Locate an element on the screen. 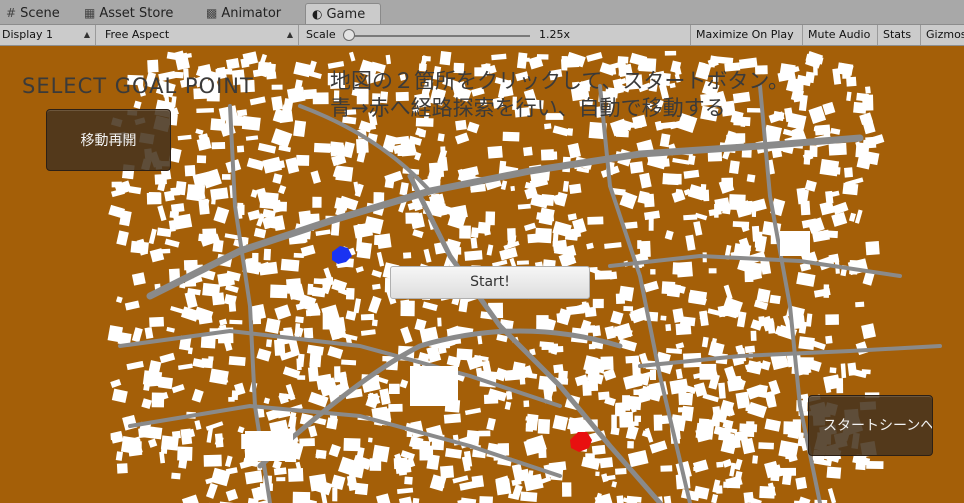 The height and width of the screenshot is (503, 964). scale-slider-thumb is located at coordinates (349, 35).